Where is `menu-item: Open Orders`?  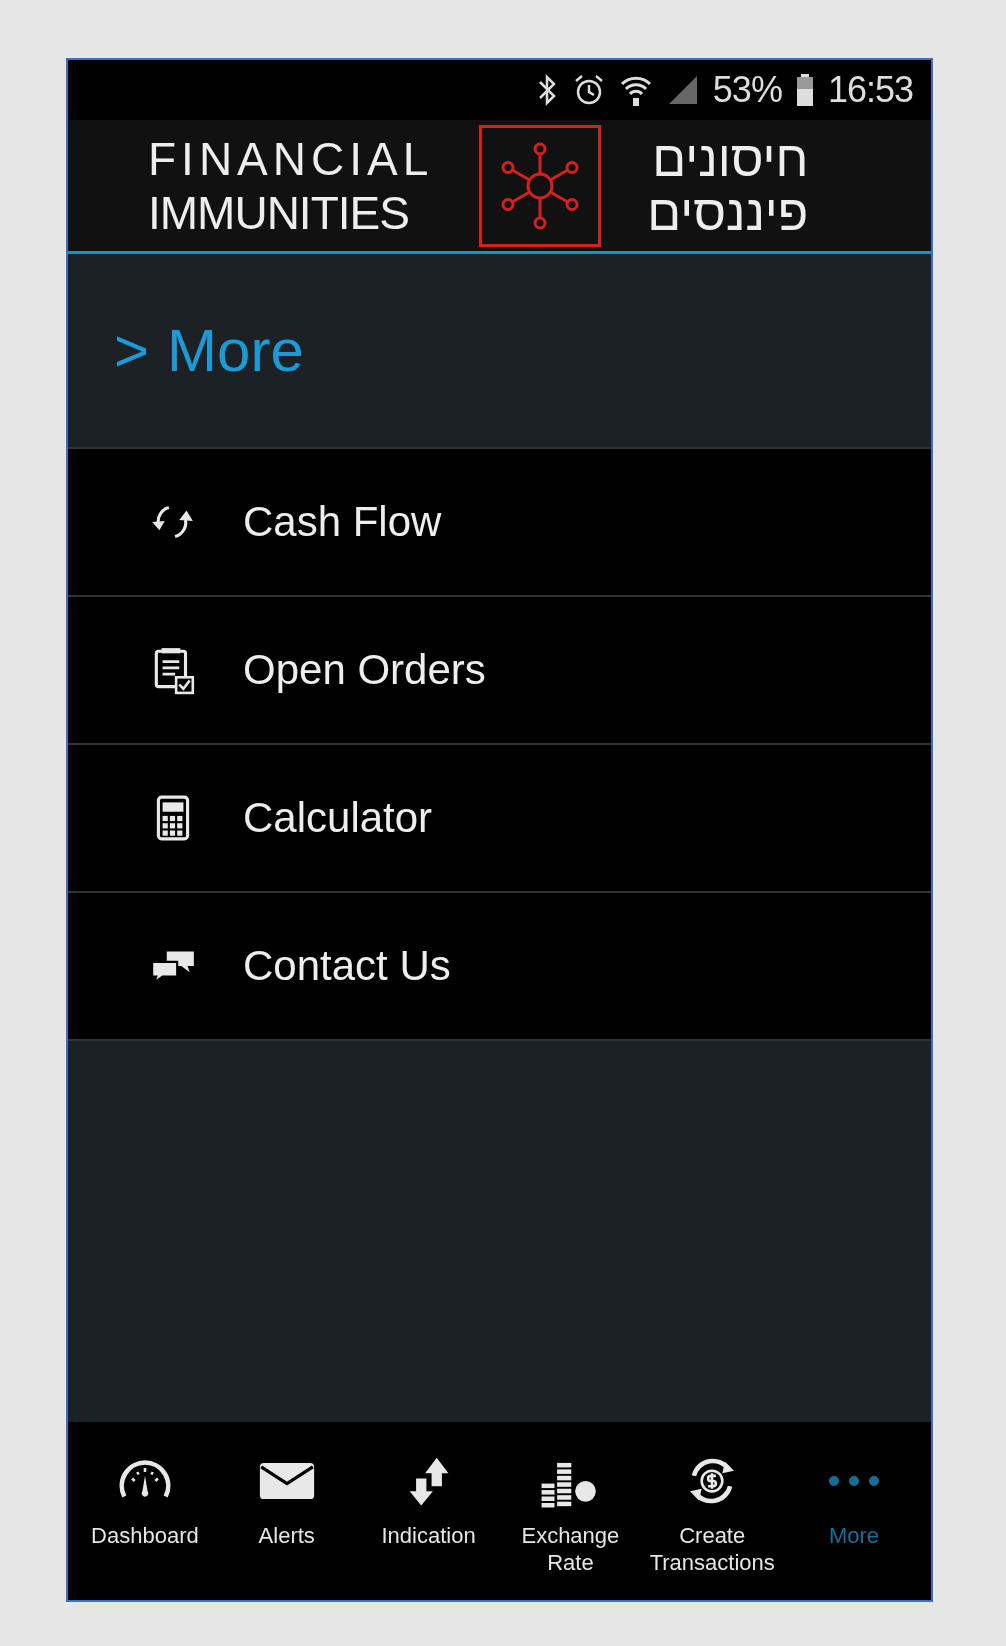 menu-item: Open Orders is located at coordinates (499, 671).